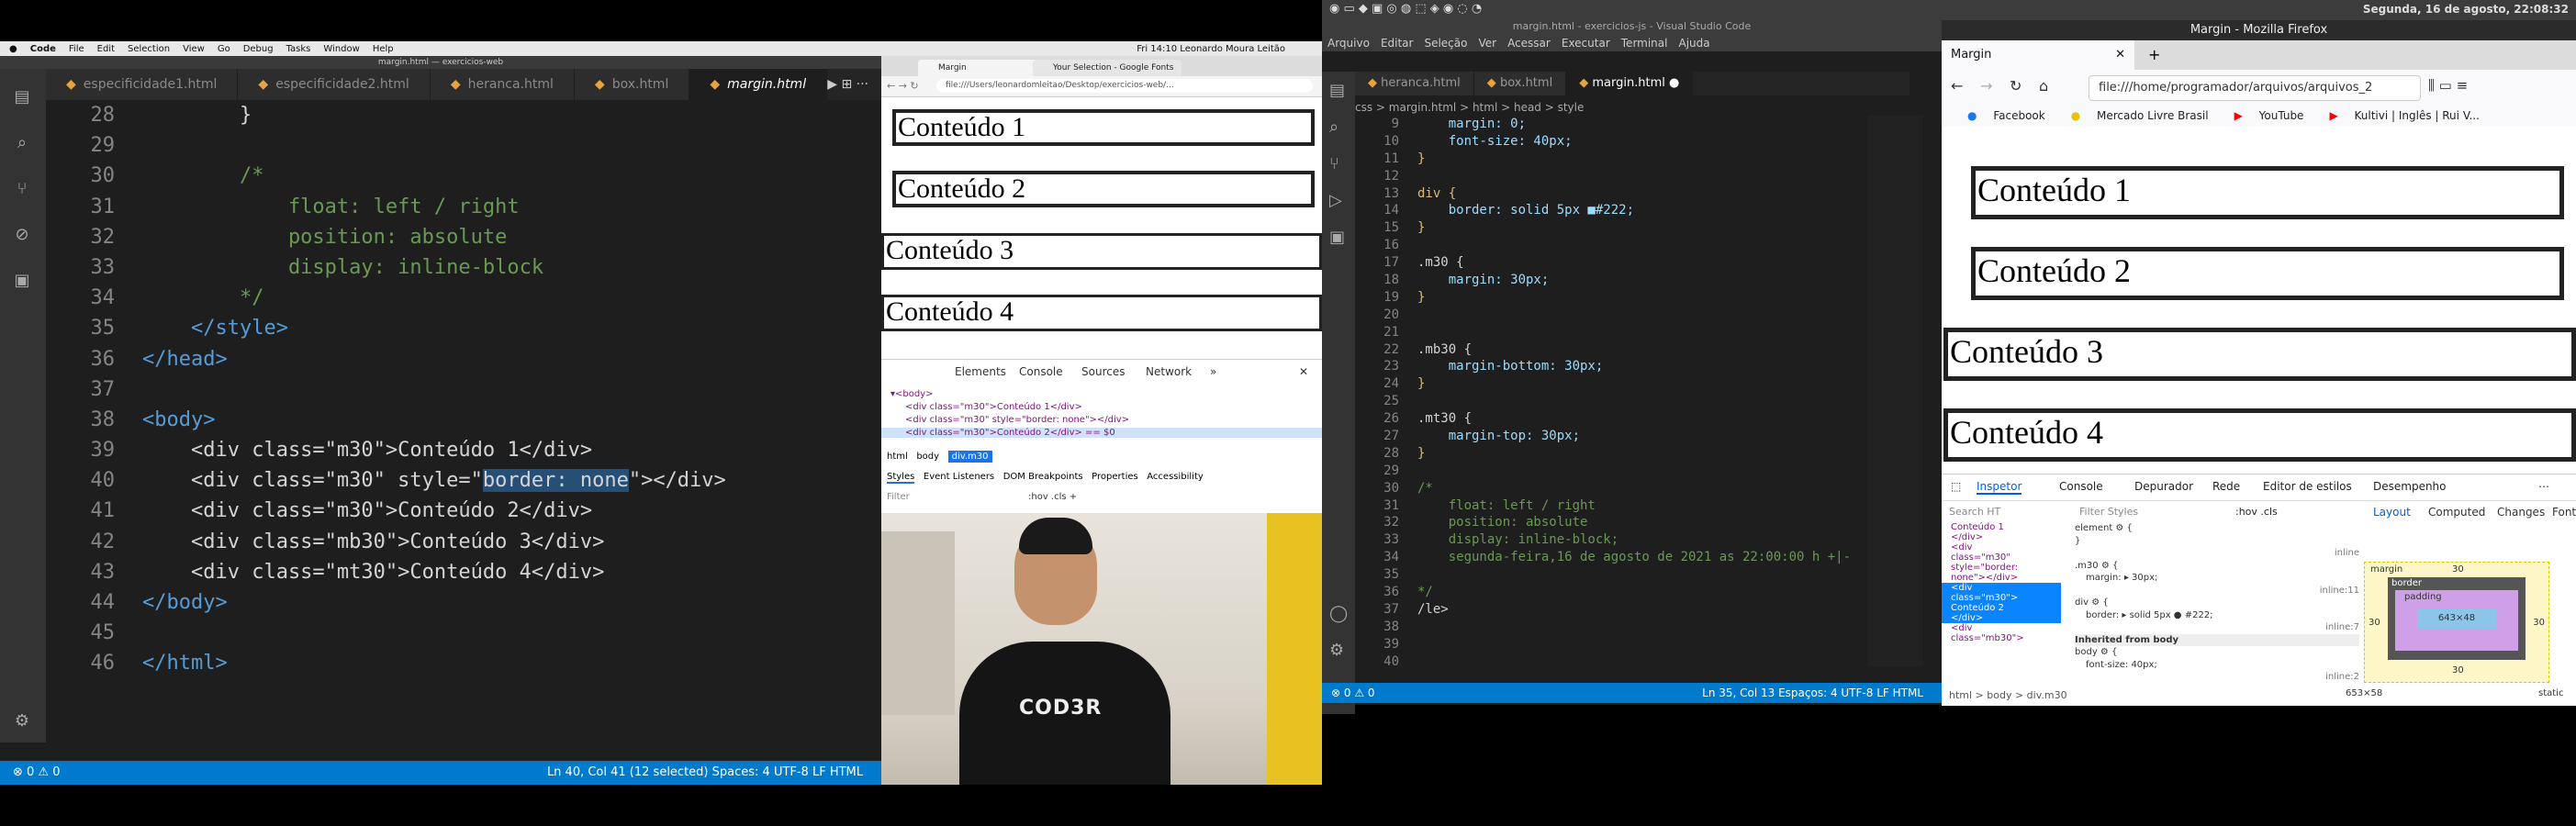  I want to click on code-line: 37/le>, so click(1630, 610).